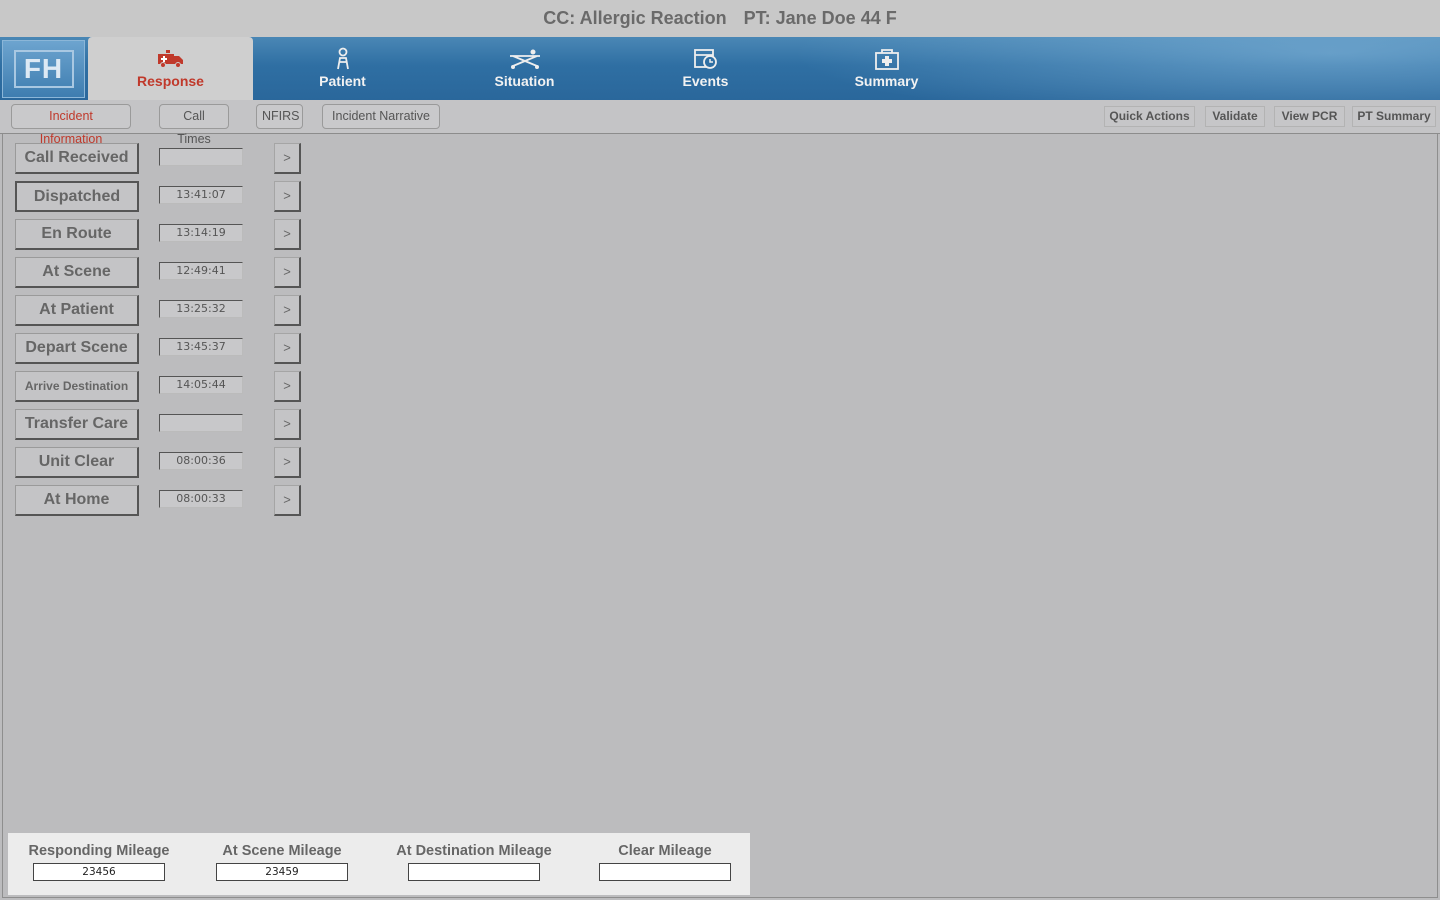 This screenshot has width=1440, height=900. Describe the element at coordinates (635, 18) in the screenshot. I see `chief-complaint: CC: Allergic Reaction` at that location.